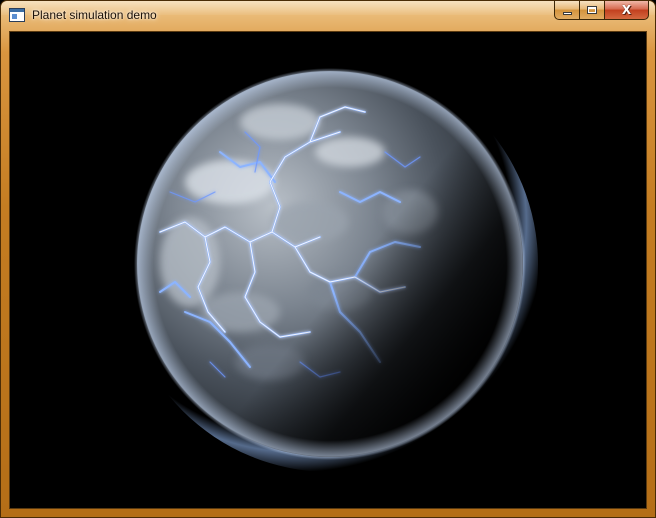  I want to click on maximize-button, so click(592, 10).